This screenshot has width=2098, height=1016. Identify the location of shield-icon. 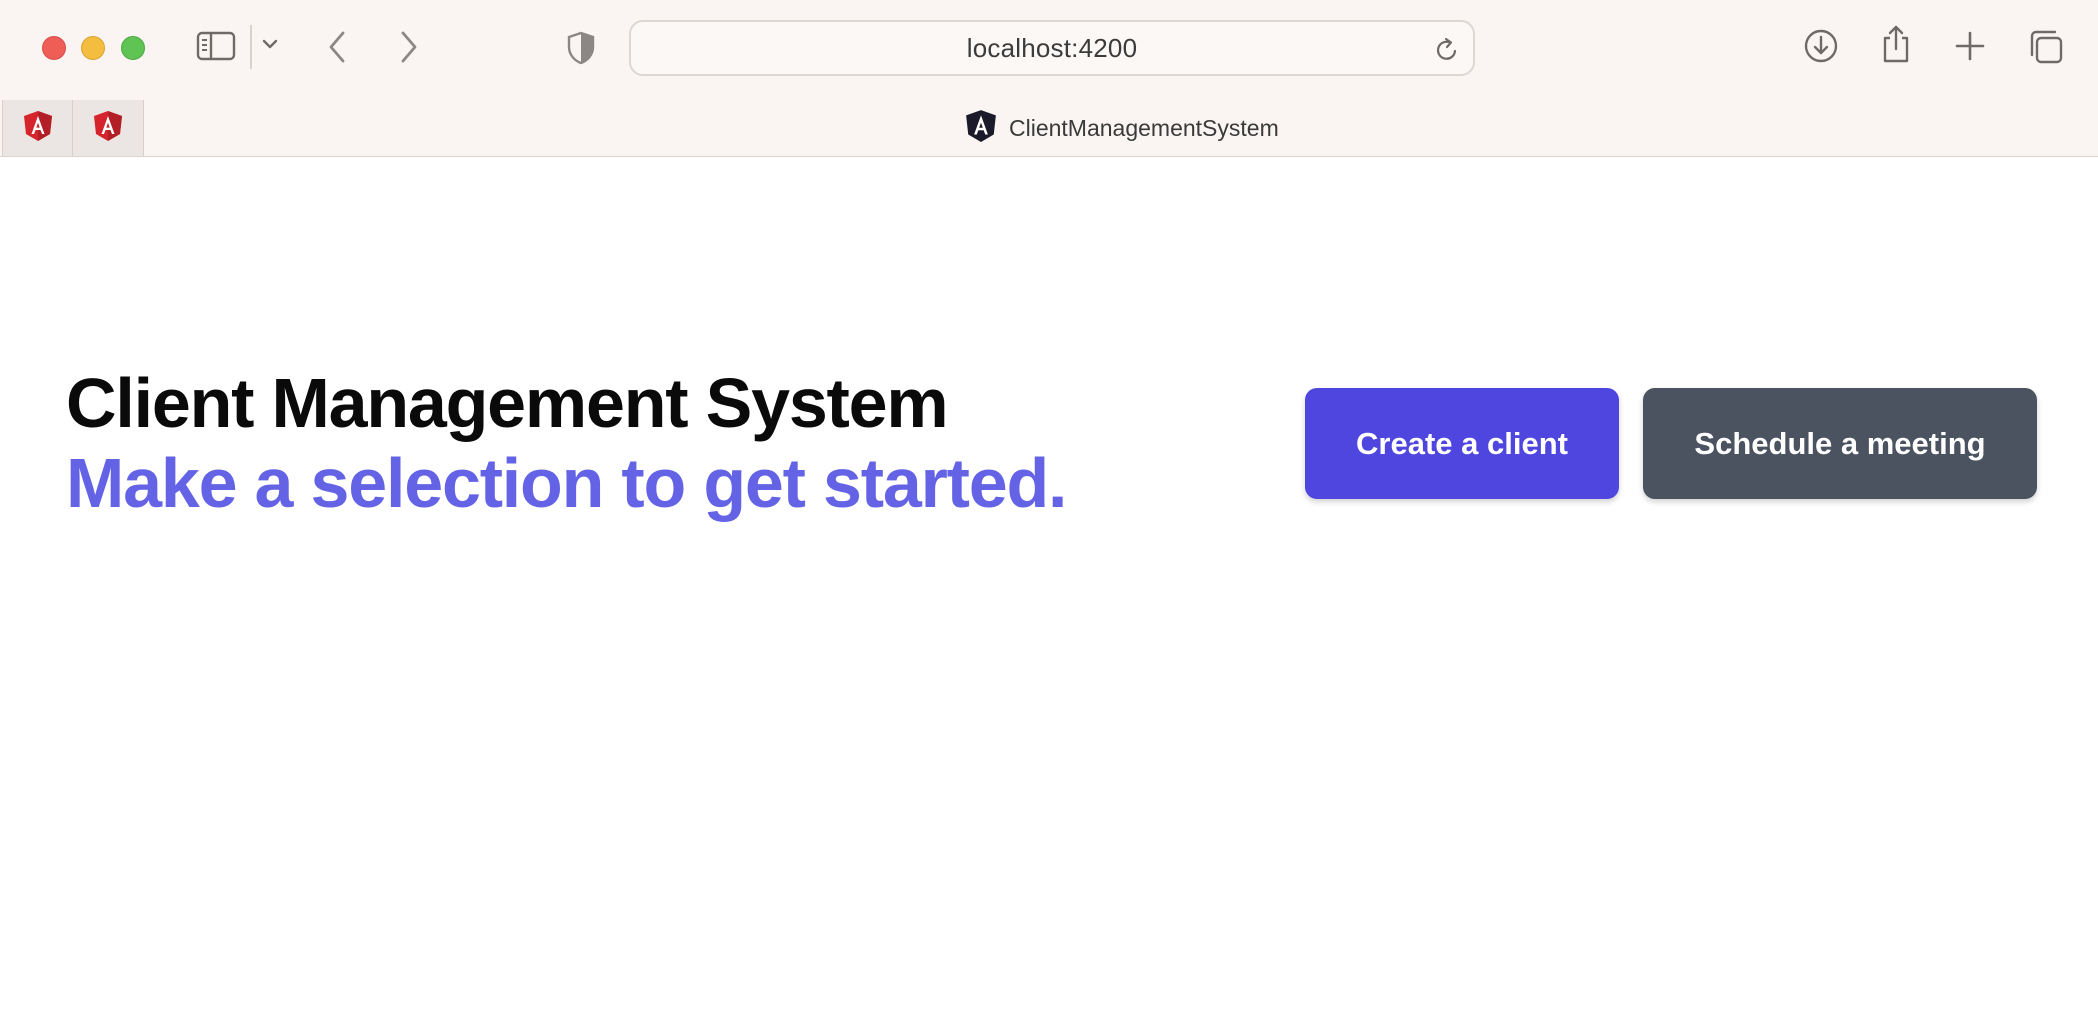
(581, 48).